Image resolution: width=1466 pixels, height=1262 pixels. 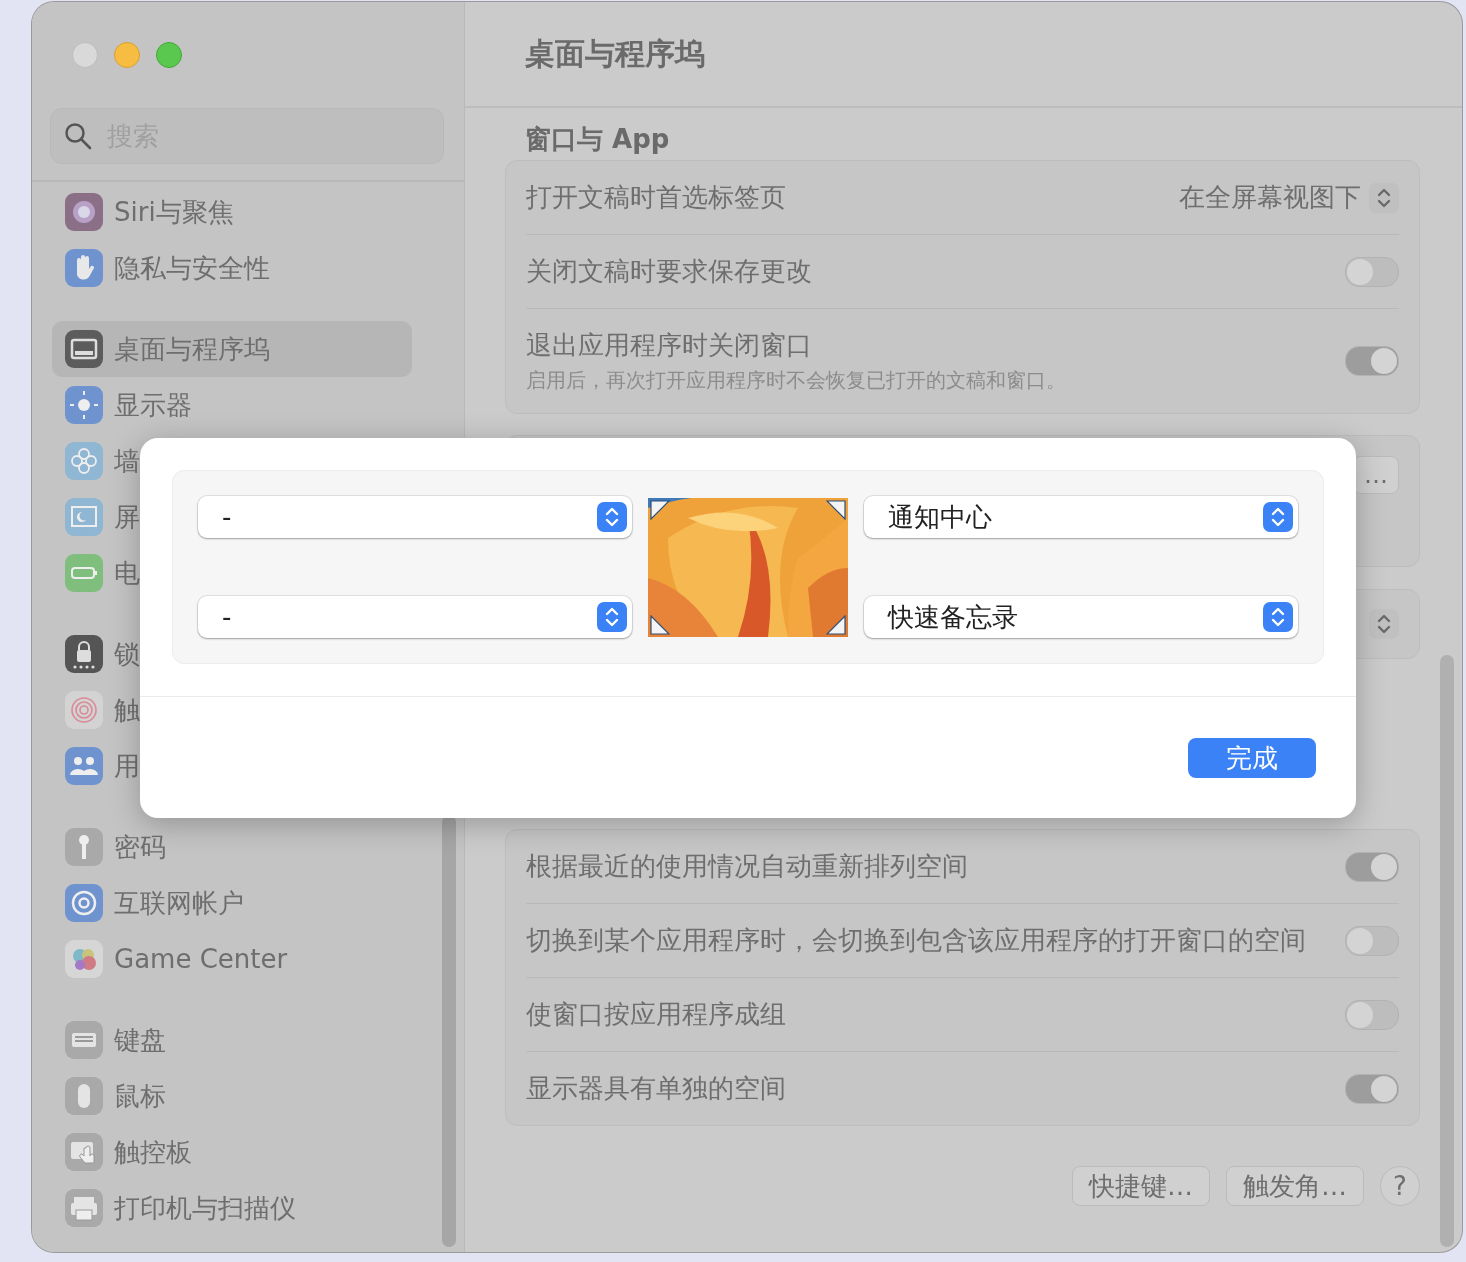 What do you see at coordinates (916, 940) in the screenshot?
I see `setting-label: 切换到某个应用程序时，会切换到包含该应用程序的打开窗口的空间` at bounding box center [916, 940].